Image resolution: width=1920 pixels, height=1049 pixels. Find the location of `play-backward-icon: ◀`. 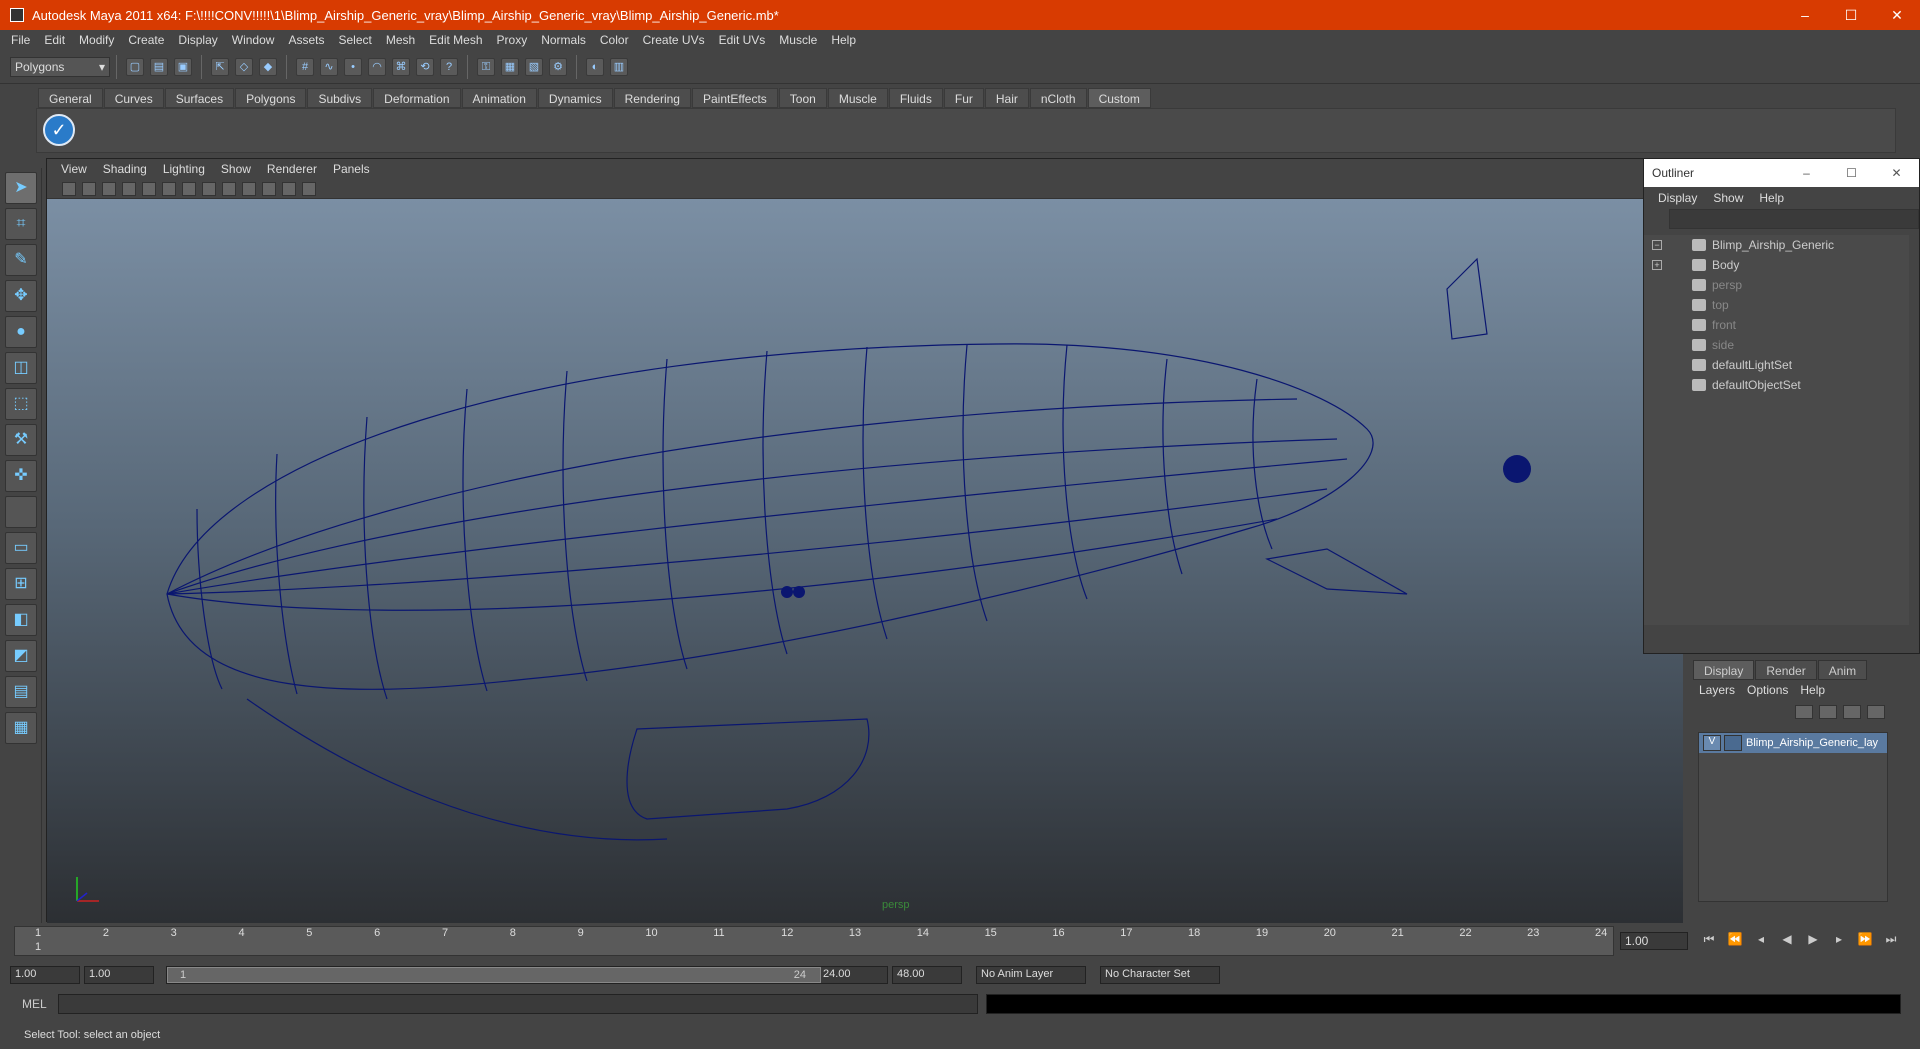

play-backward-icon: ◀ is located at coordinates (1787, 941).